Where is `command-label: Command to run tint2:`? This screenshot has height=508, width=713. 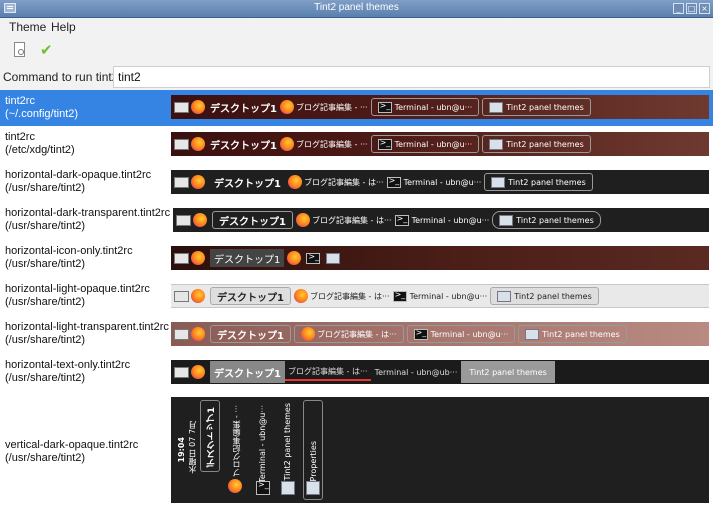 command-label: Command to run tint2: is located at coordinates (62, 77).